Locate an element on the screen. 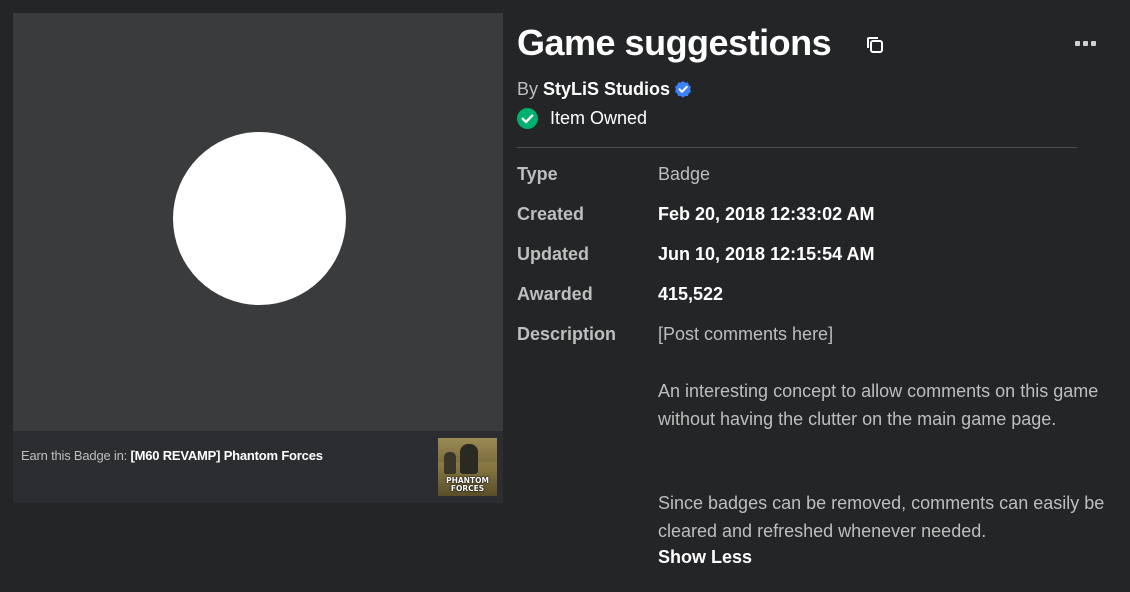 Image resolution: width=1130 pixels, height=592 pixels. created-label: Created is located at coordinates (551, 214).